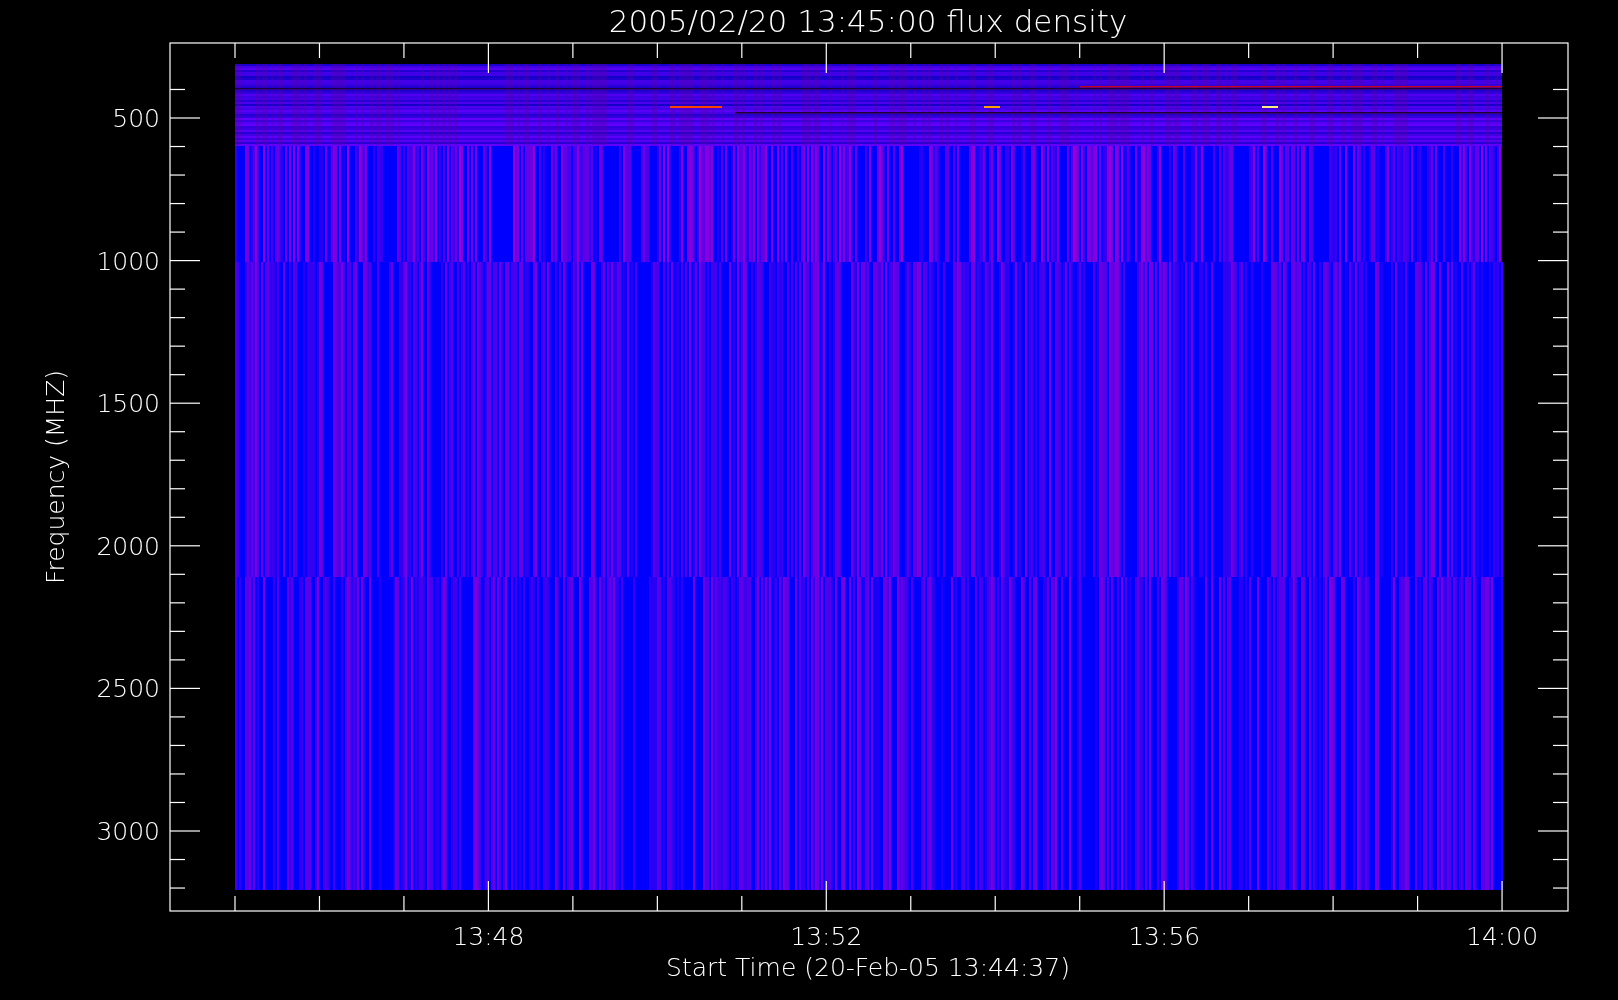 The width and height of the screenshot is (1618, 1000). I want to click on y-tick-label: 1000, so click(128, 261).